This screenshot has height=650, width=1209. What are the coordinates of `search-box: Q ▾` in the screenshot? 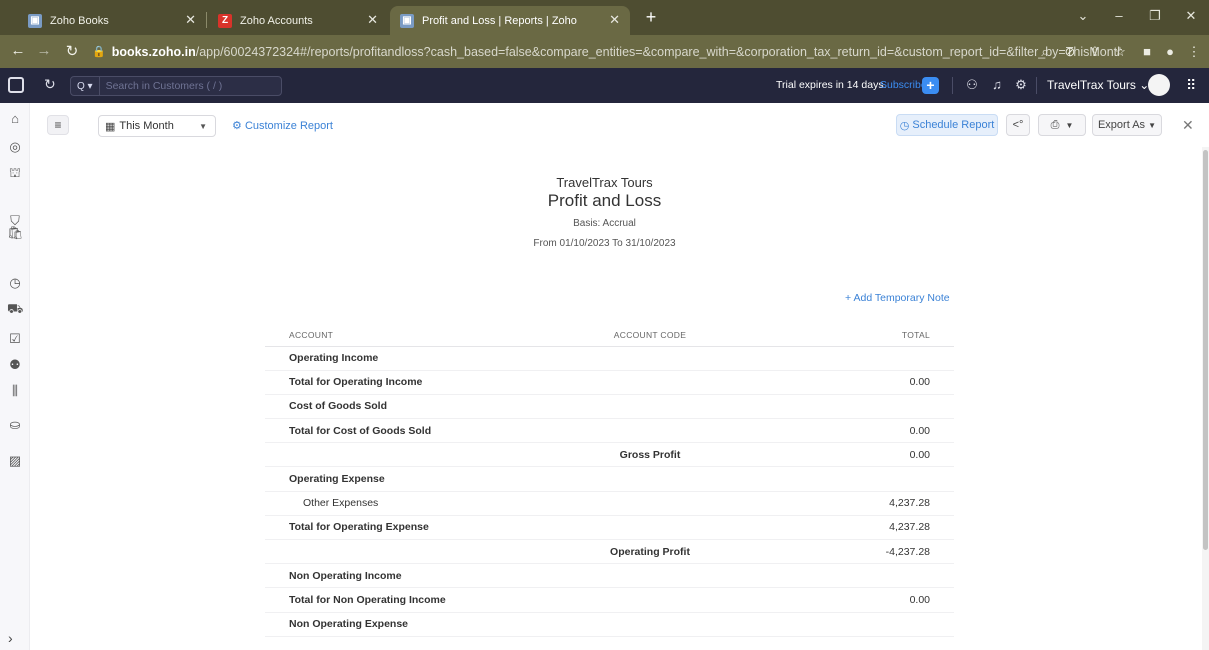 It's located at (176, 86).